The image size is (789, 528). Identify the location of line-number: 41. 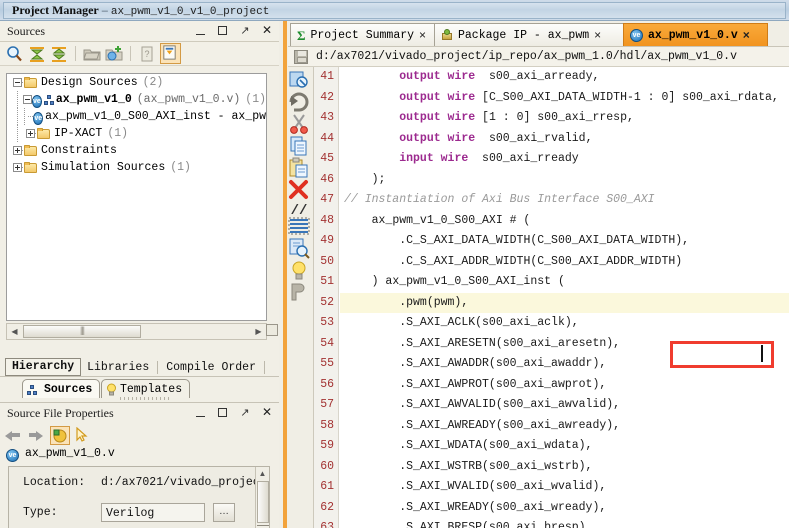
(327, 76).